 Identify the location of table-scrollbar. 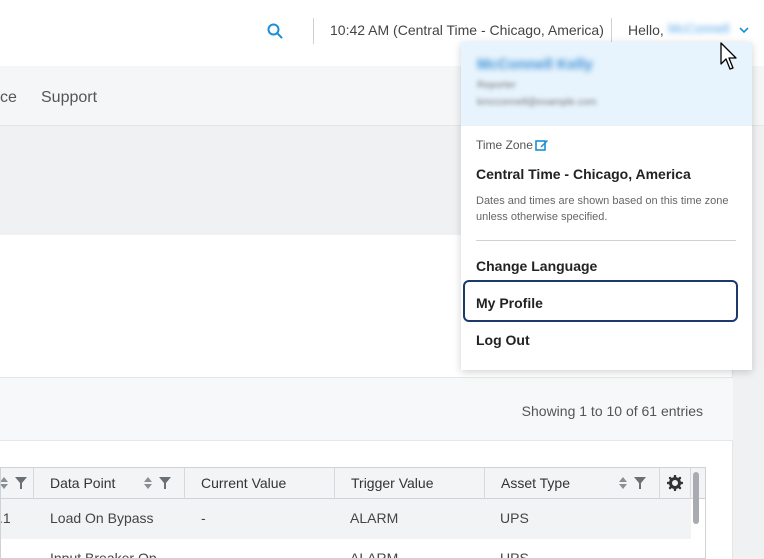
(696, 498).